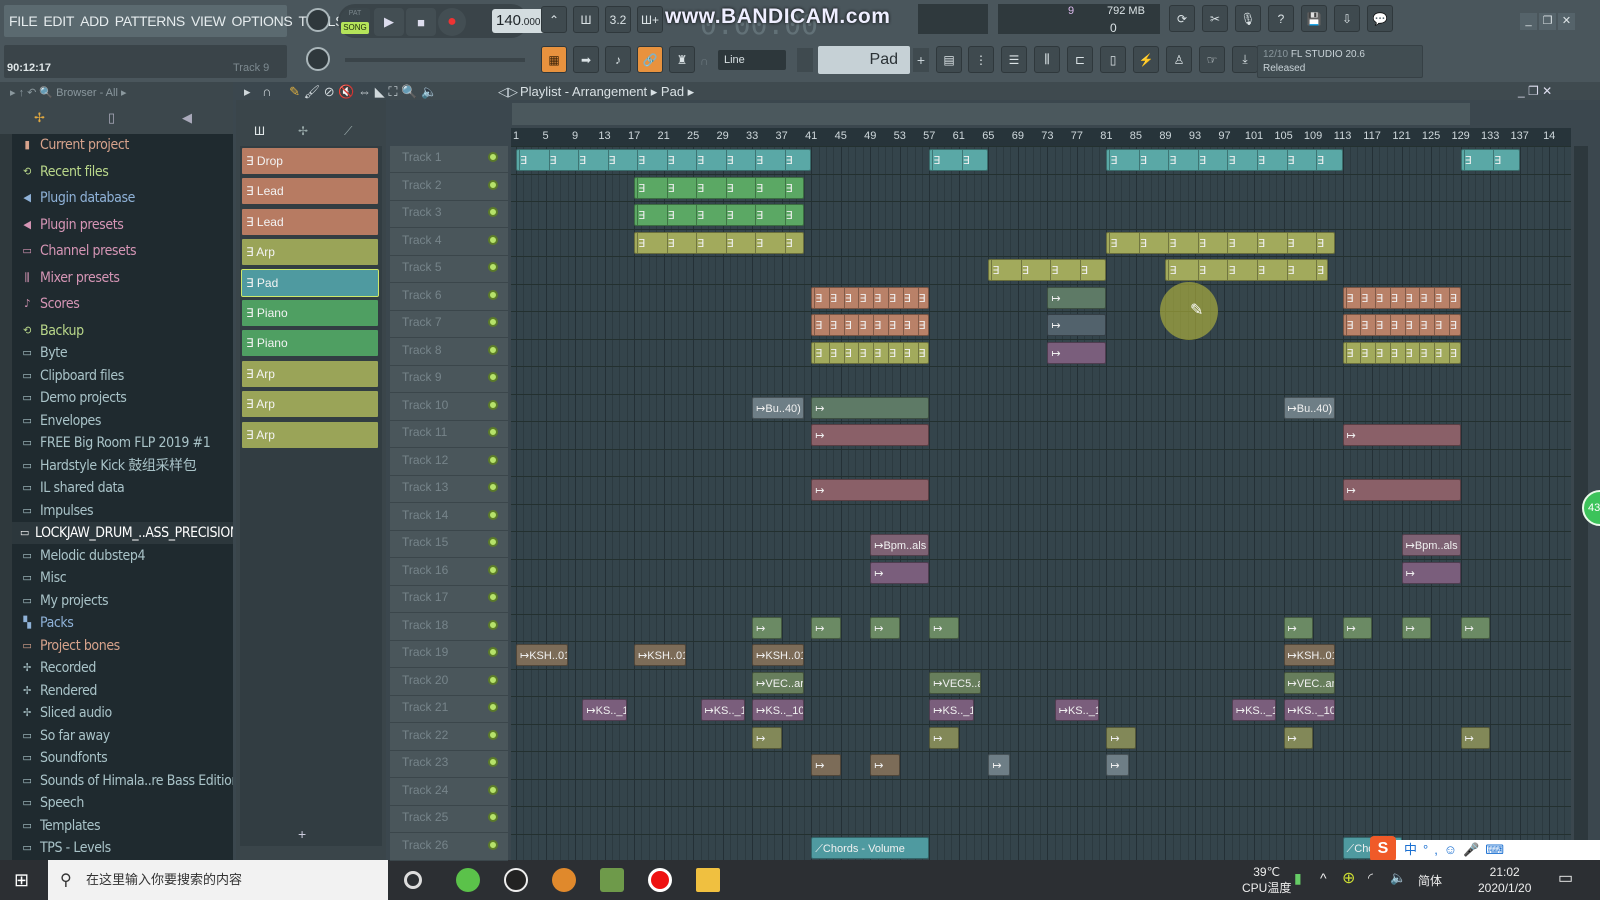 The height and width of the screenshot is (900, 1600). What do you see at coordinates (44, 353) in the screenshot?
I see `browser-item: ▭ Byte` at bounding box center [44, 353].